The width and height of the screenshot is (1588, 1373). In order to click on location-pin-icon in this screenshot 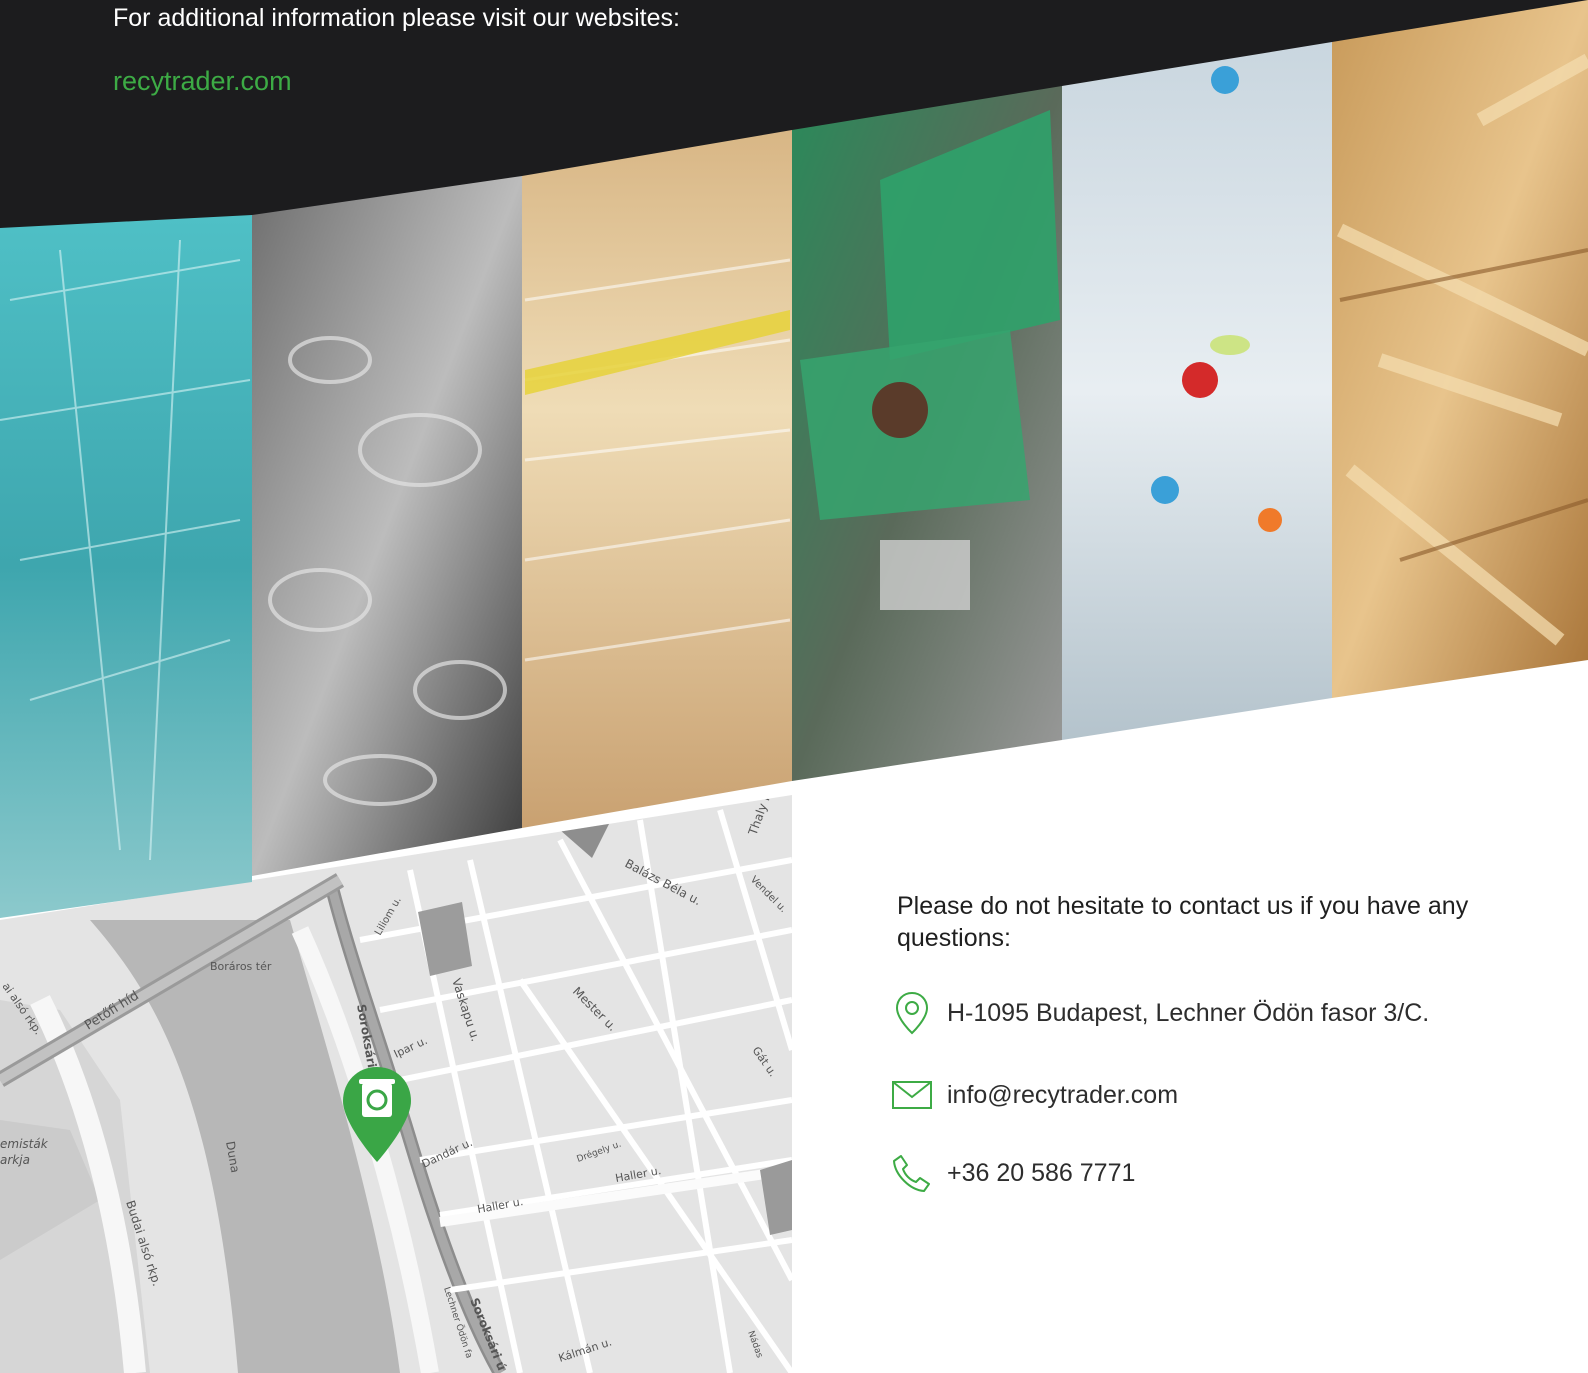, I will do `click(912, 1013)`.